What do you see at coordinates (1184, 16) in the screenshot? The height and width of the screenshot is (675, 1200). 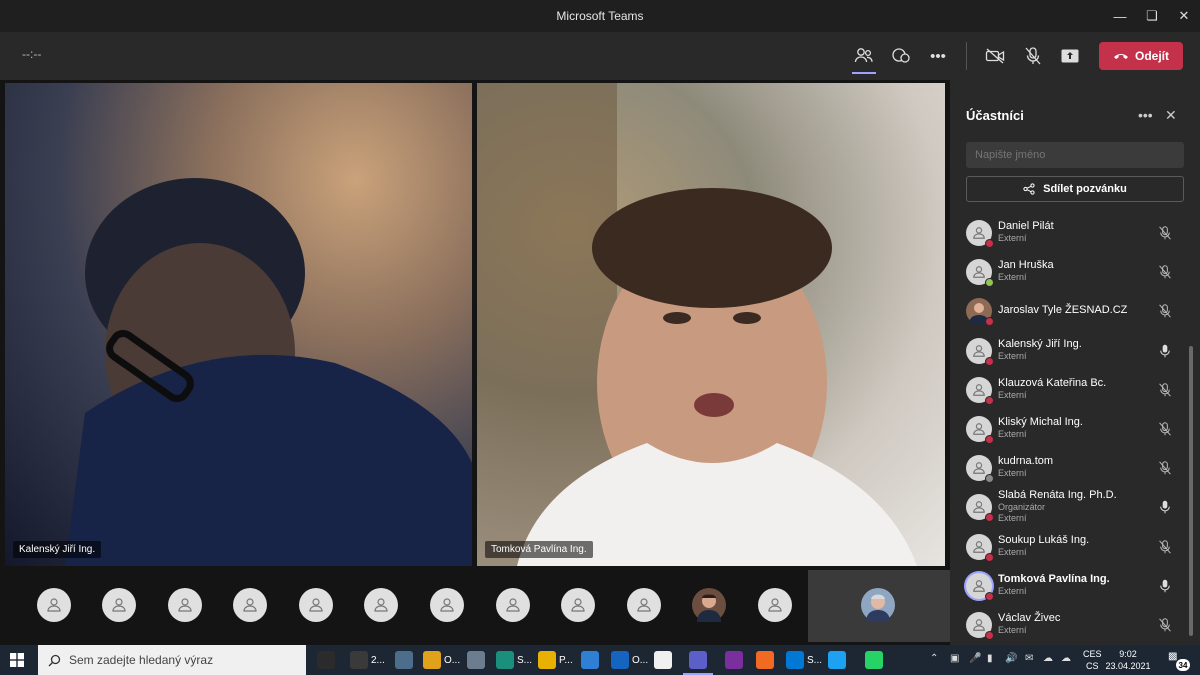 I see `close-window-icon: ✕` at bounding box center [1184, 16].